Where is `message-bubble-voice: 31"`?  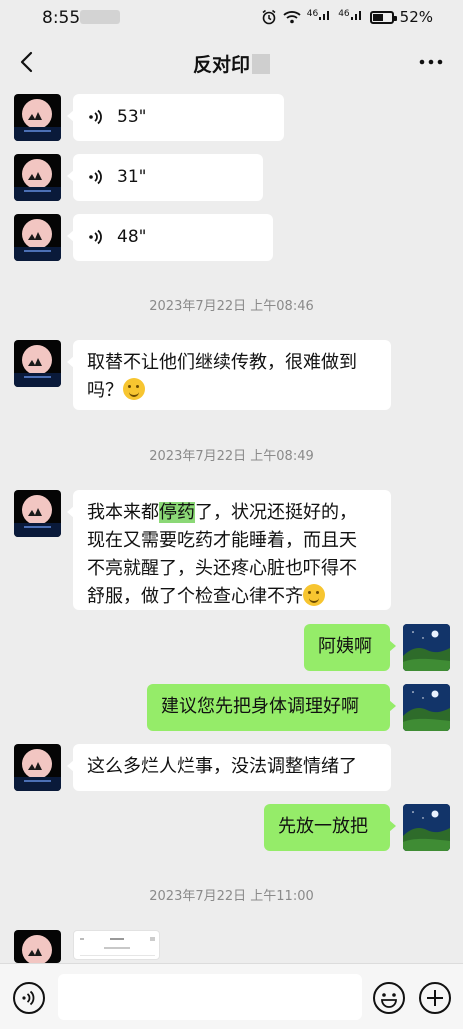 message-bubble-voice: 31" is located at coordinates (165, 177).